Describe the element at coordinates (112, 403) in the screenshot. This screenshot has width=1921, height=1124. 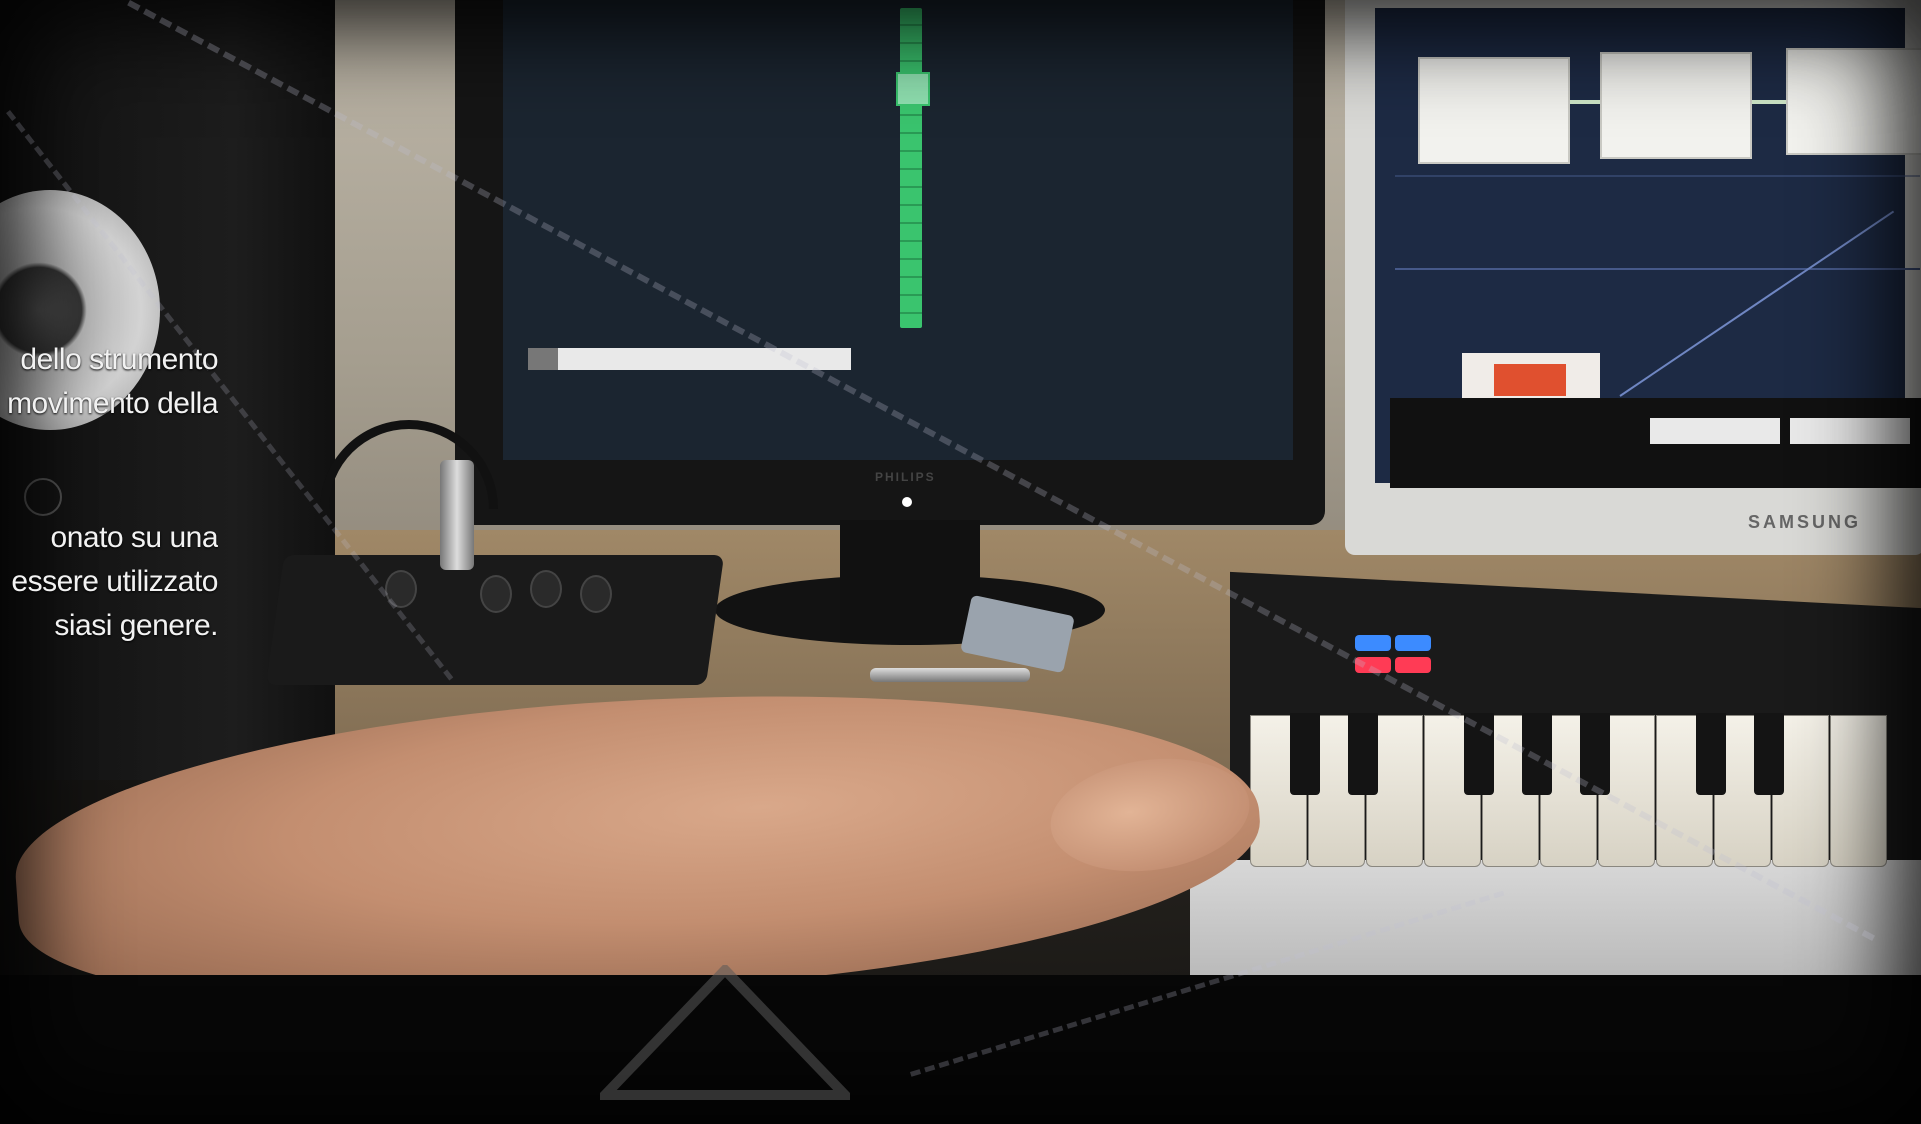
I see `overlay-text-line: movimento della` at that location.